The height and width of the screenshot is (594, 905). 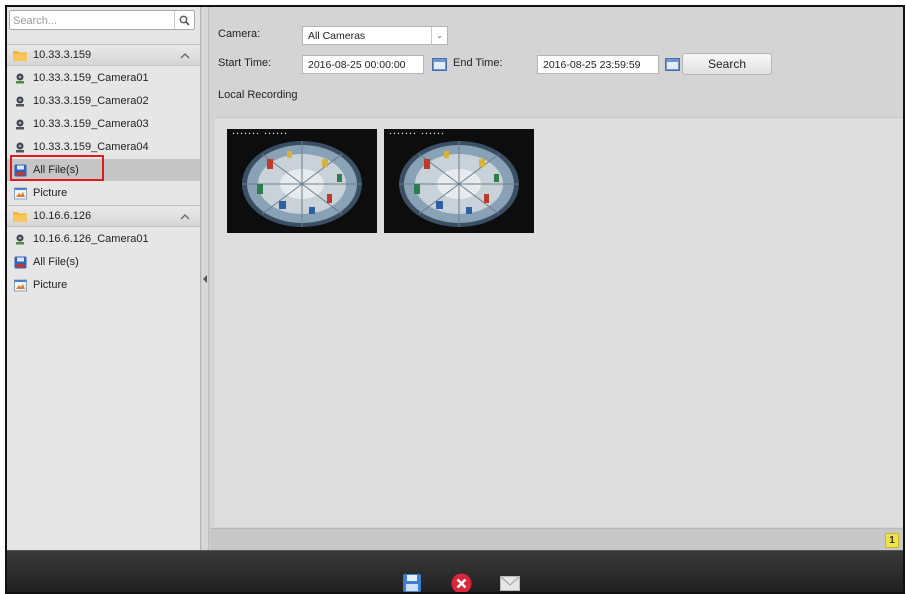 What do you see at coordinates (375, 35) in the screenshot?
I see `camera-select: All Cameras ⌄` at bounding box center [375, 35].